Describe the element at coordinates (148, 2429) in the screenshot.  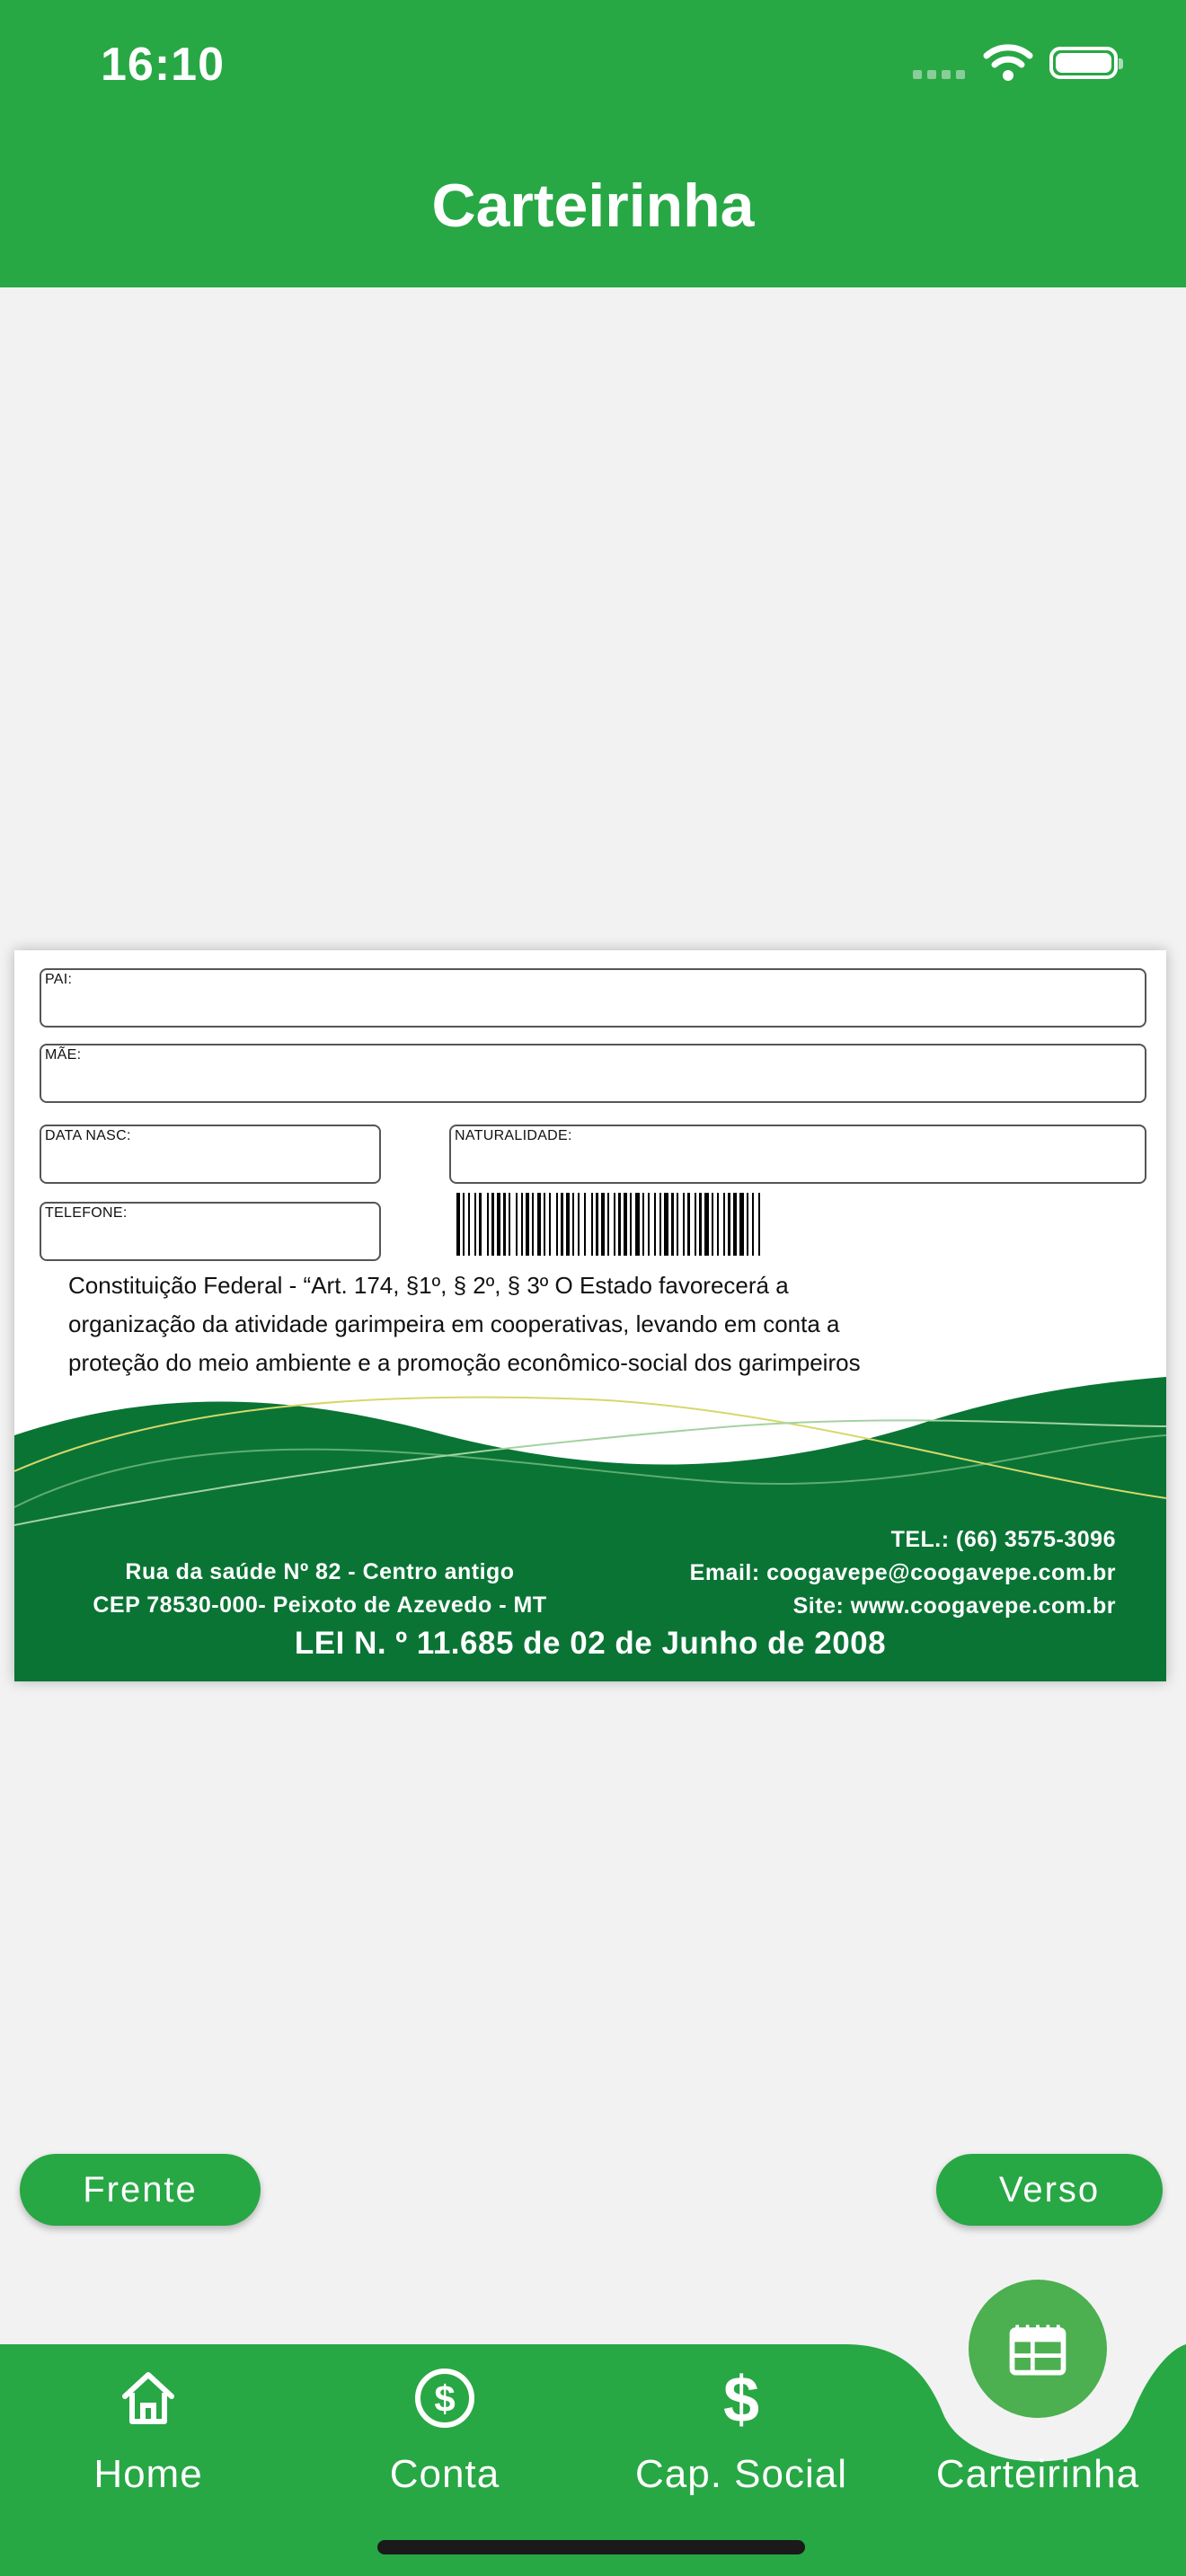
I see `tab-home: Home` at that location.